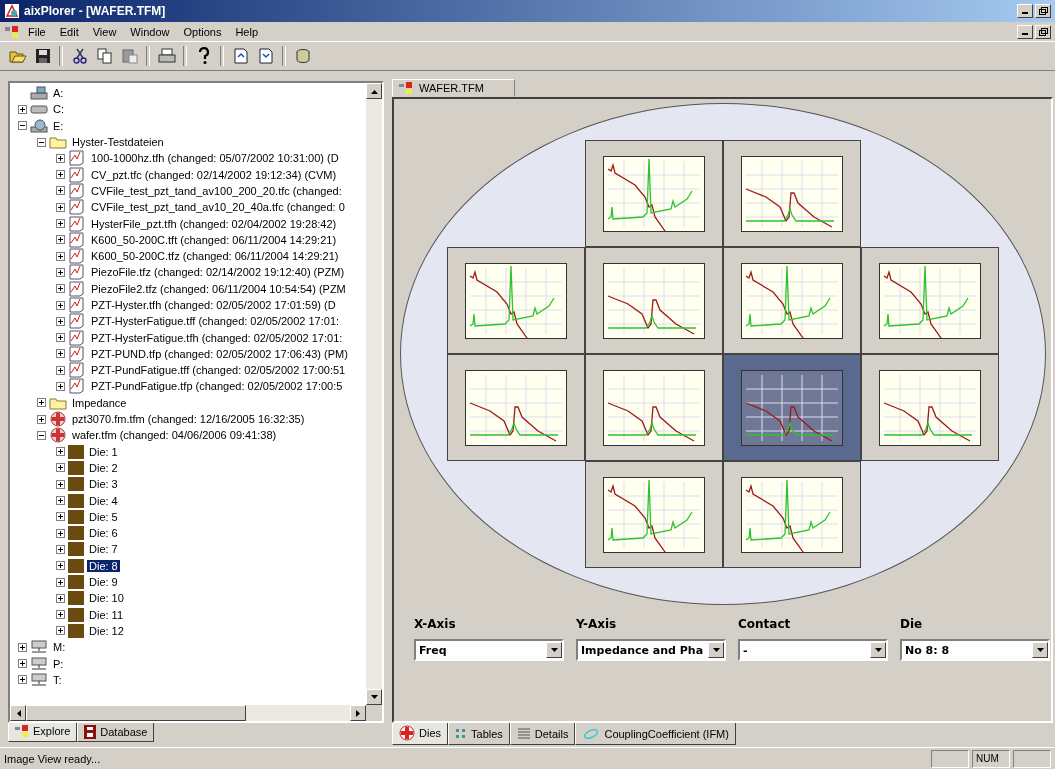  Describe the element at coordinates (104, 31) in the screenshot. I see `menu-item: View` at that location.